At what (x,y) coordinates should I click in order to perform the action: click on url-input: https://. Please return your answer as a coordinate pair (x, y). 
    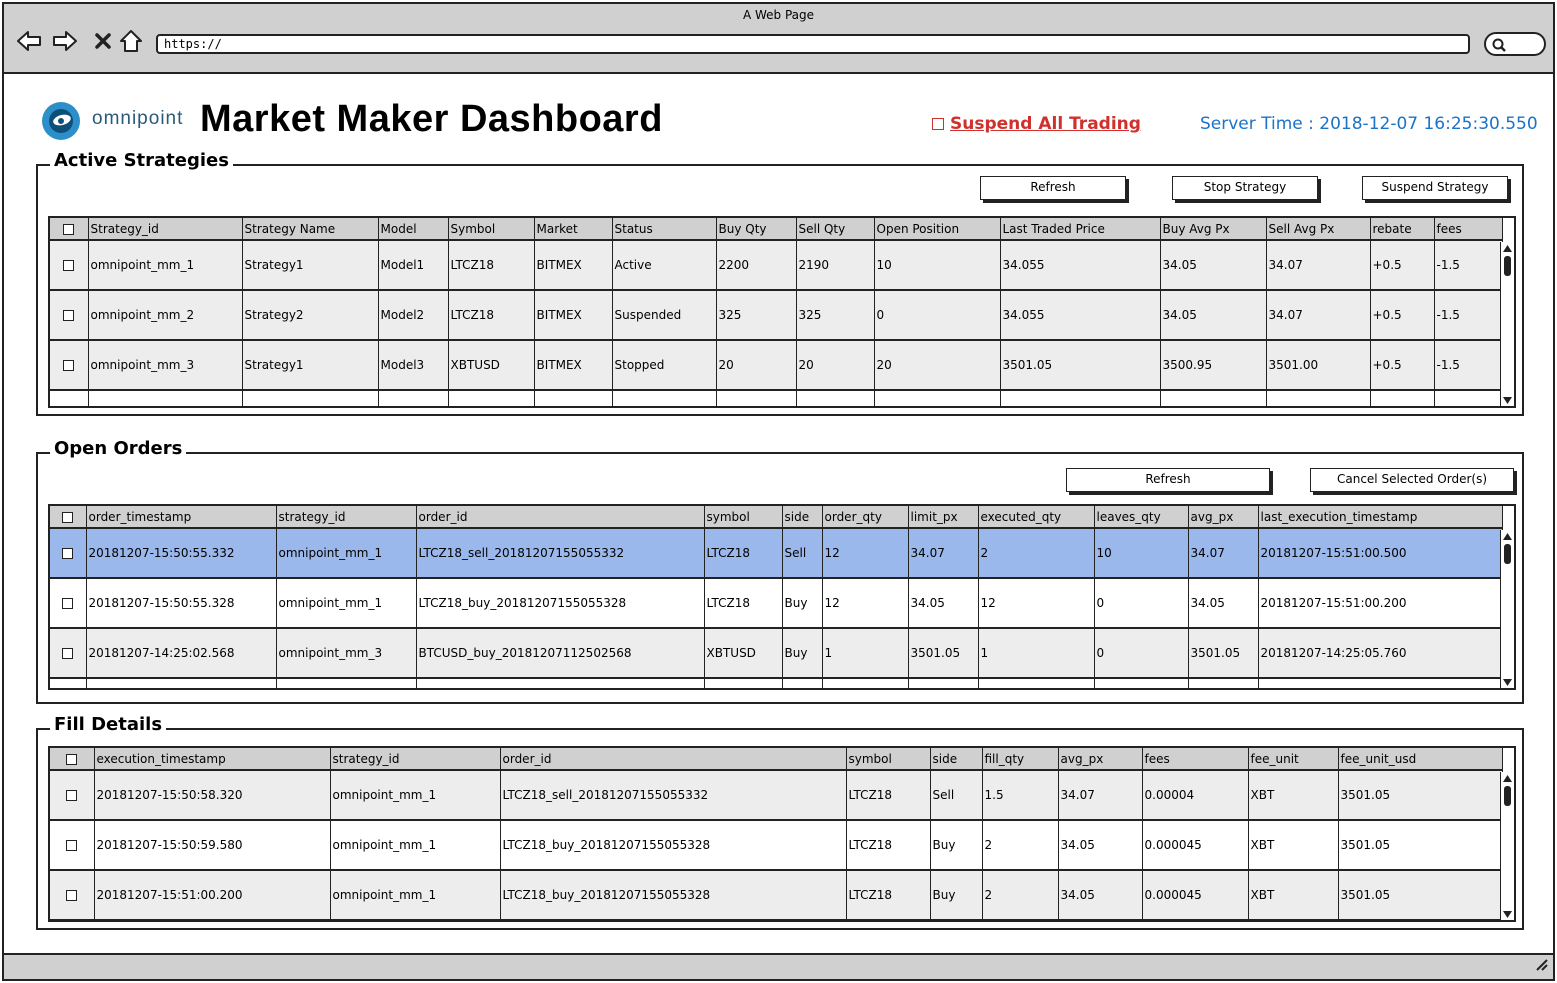
    Looking at the image, I should click on (813, 44).